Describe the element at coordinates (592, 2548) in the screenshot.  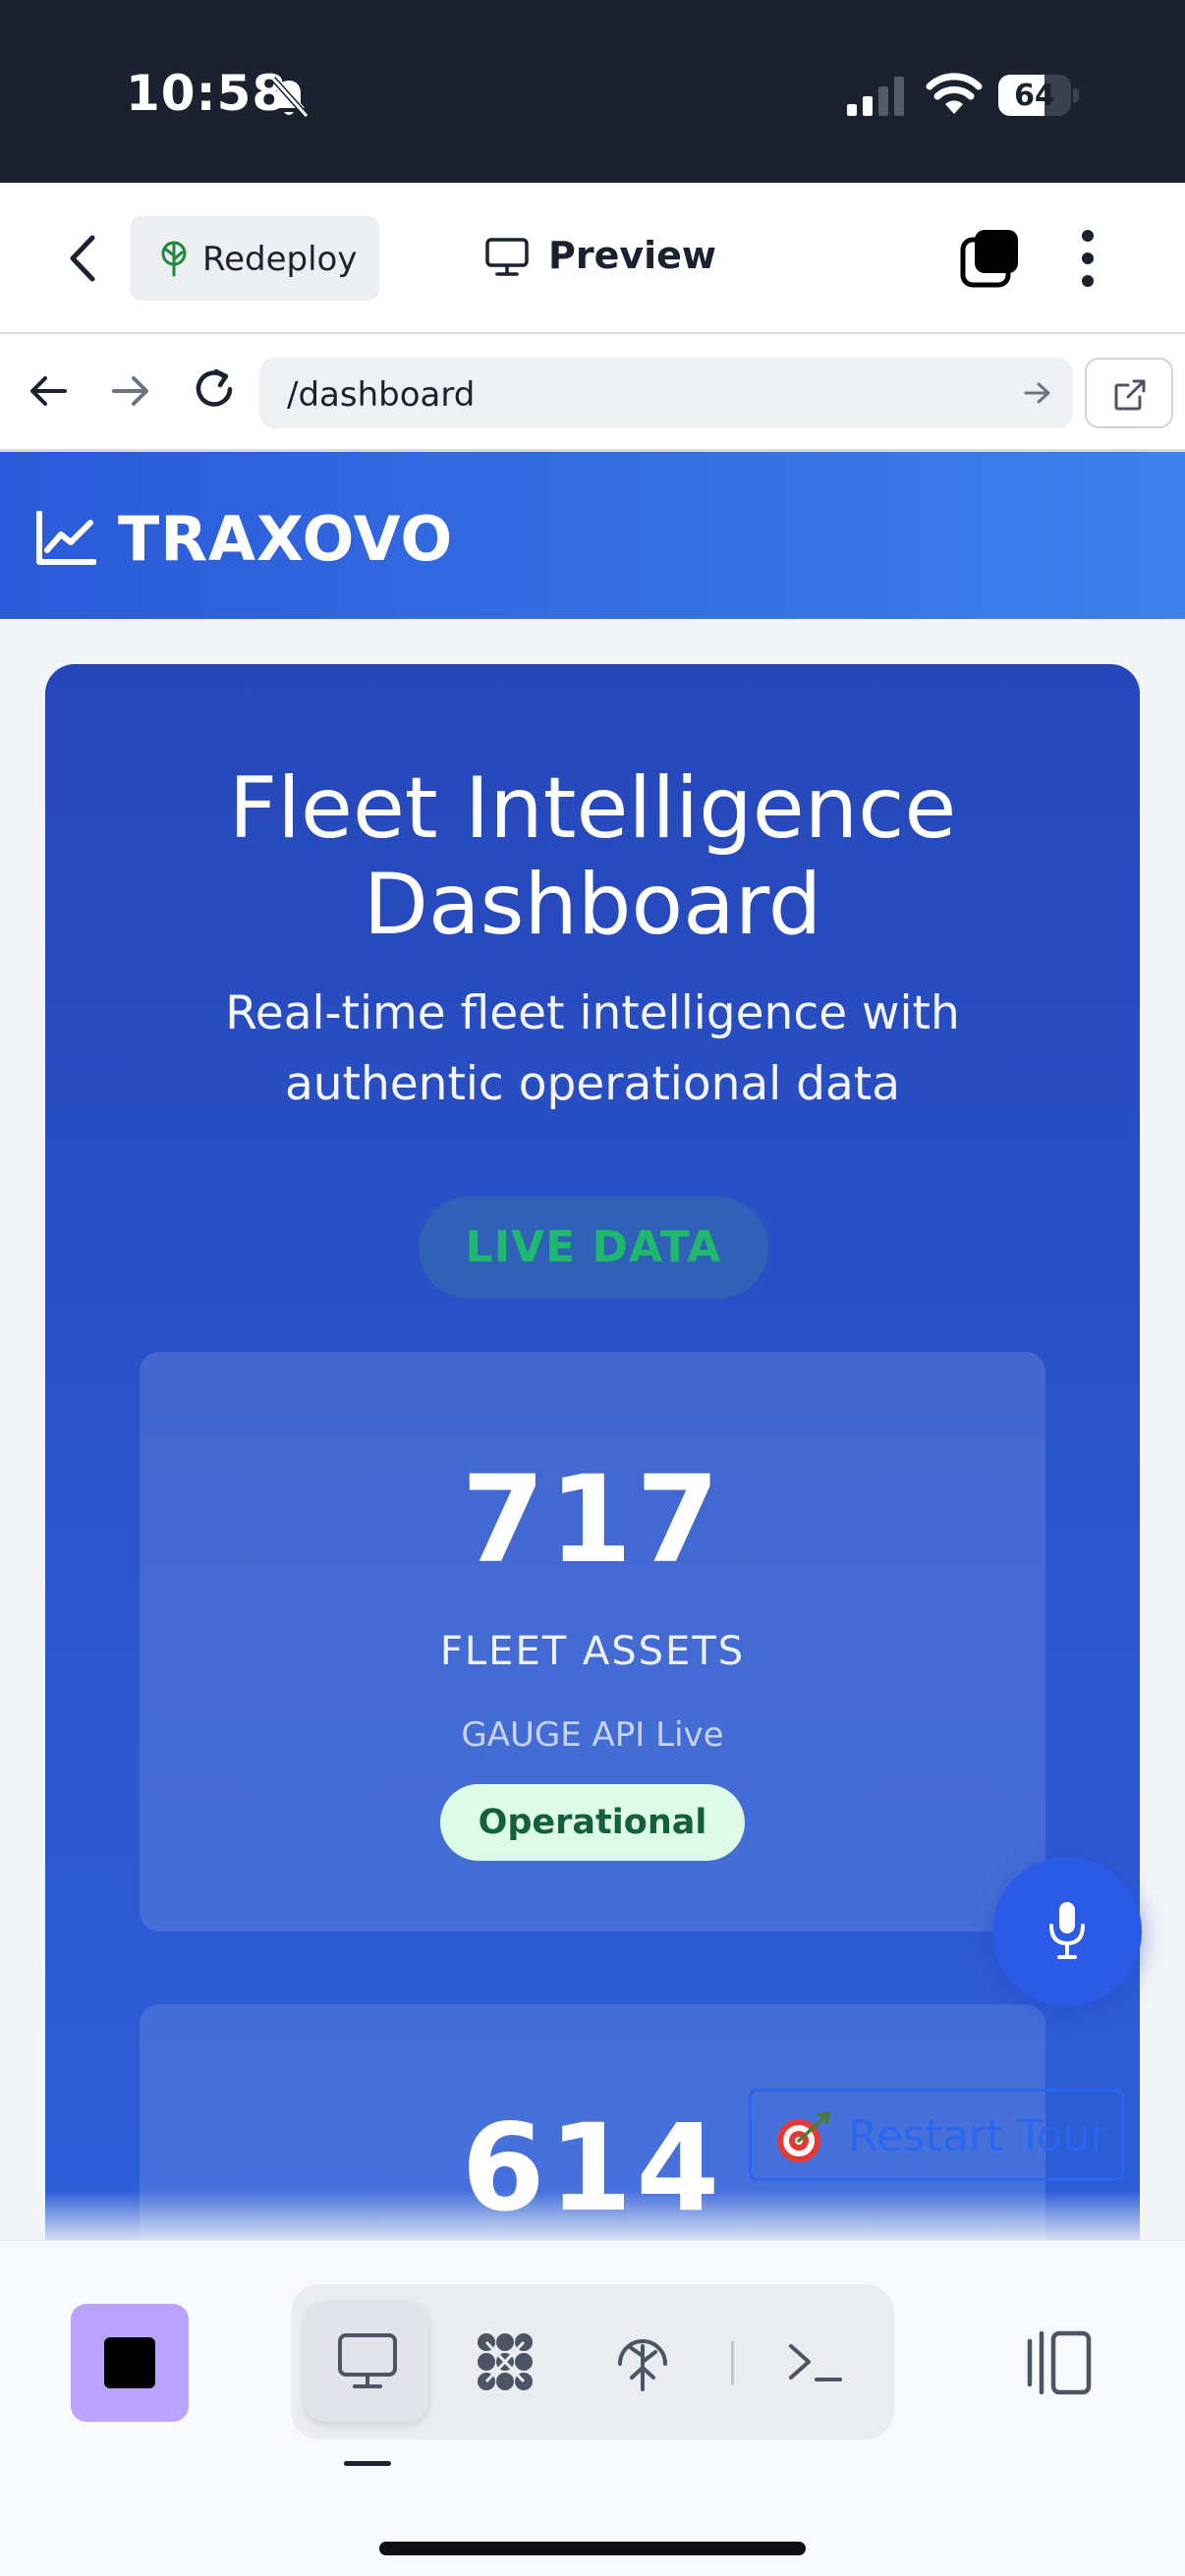
I see `home-indicator` at that location.